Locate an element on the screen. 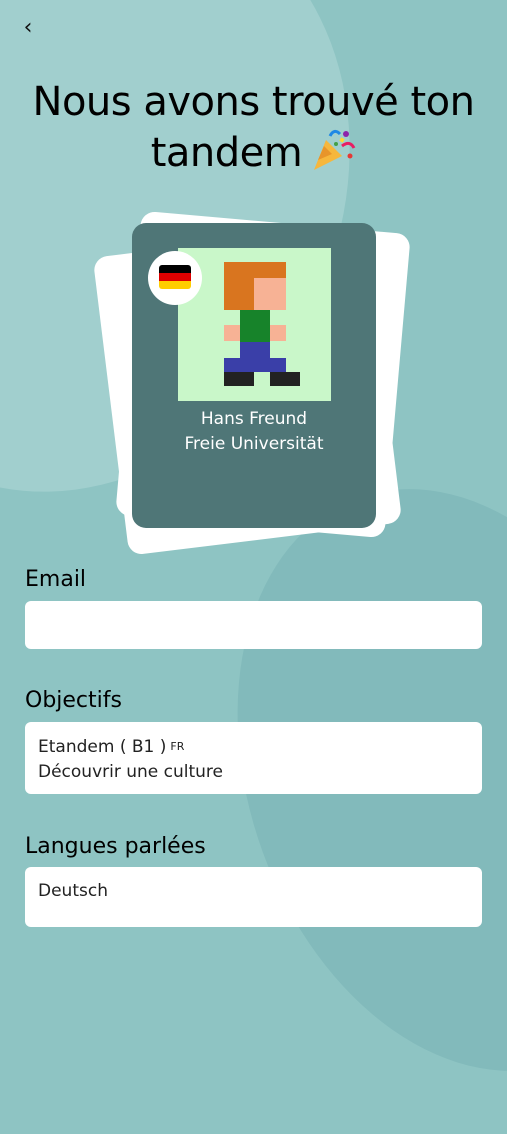 This screenshot has width=507, height=1134. objective-level: Etandem ( B1 ) FR is located at coordinates (111, 747).